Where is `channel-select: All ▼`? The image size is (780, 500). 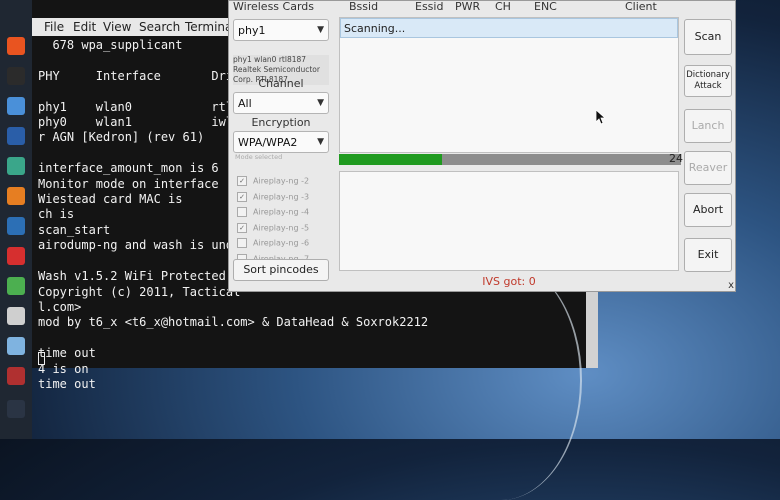 channel-select: All ▼ is located at coordinates (281, 103).